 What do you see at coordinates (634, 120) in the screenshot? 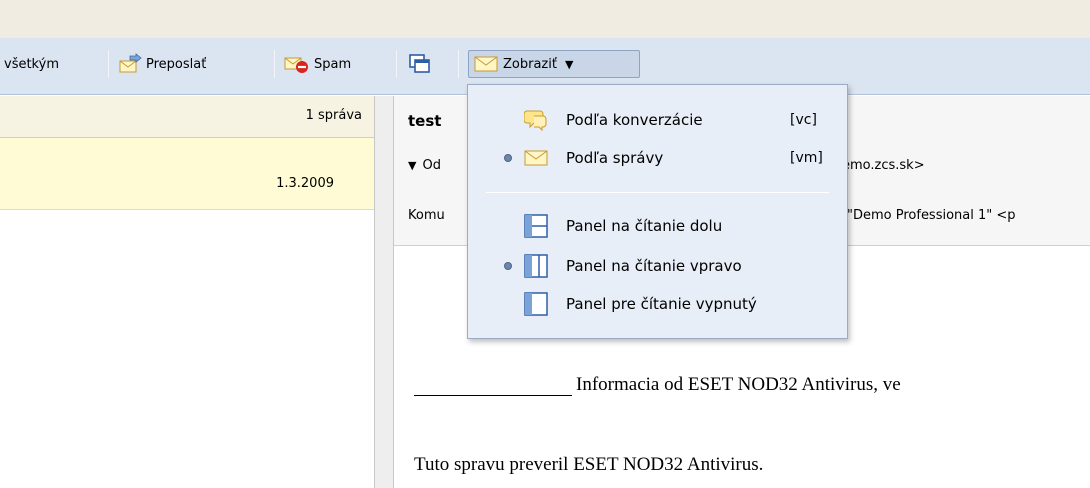
I see `menu-item-label: Podľa konverzácie` at bounding box center [634, 120].